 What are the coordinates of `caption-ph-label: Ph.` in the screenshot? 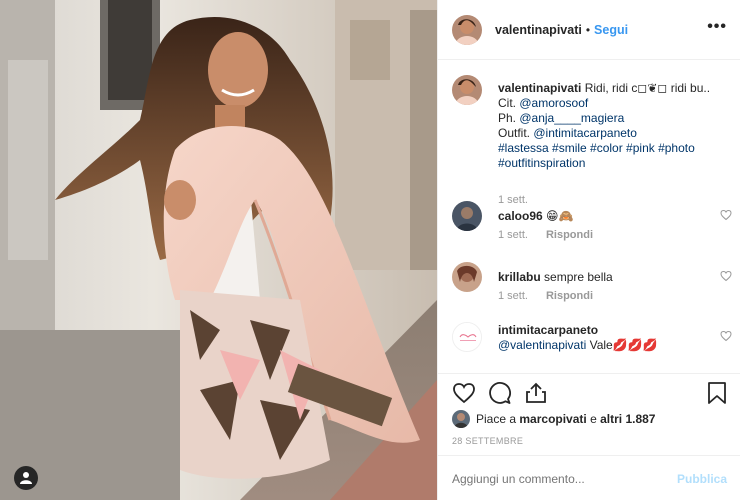 It's located at (507, 118).